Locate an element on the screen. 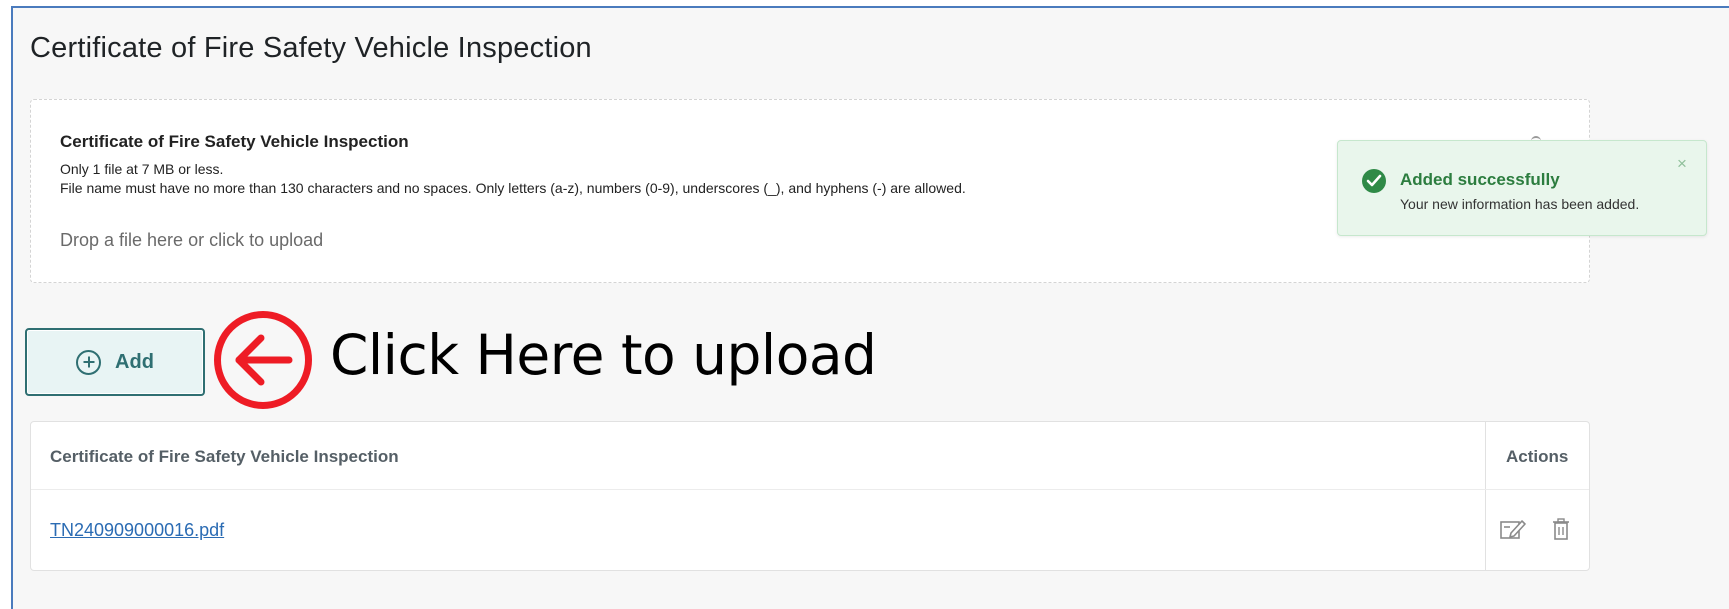 This screenshot has width=1729, height=609. left-arrow-icon is located at coordinates (264, 360).